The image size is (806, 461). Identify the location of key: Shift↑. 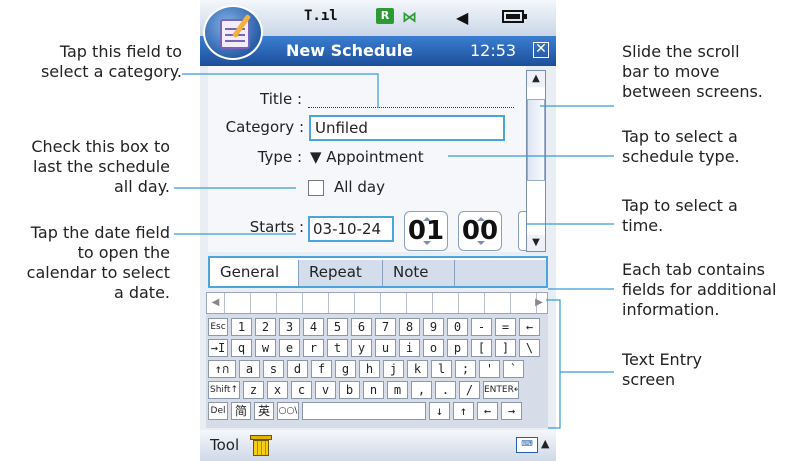
(224, 390).